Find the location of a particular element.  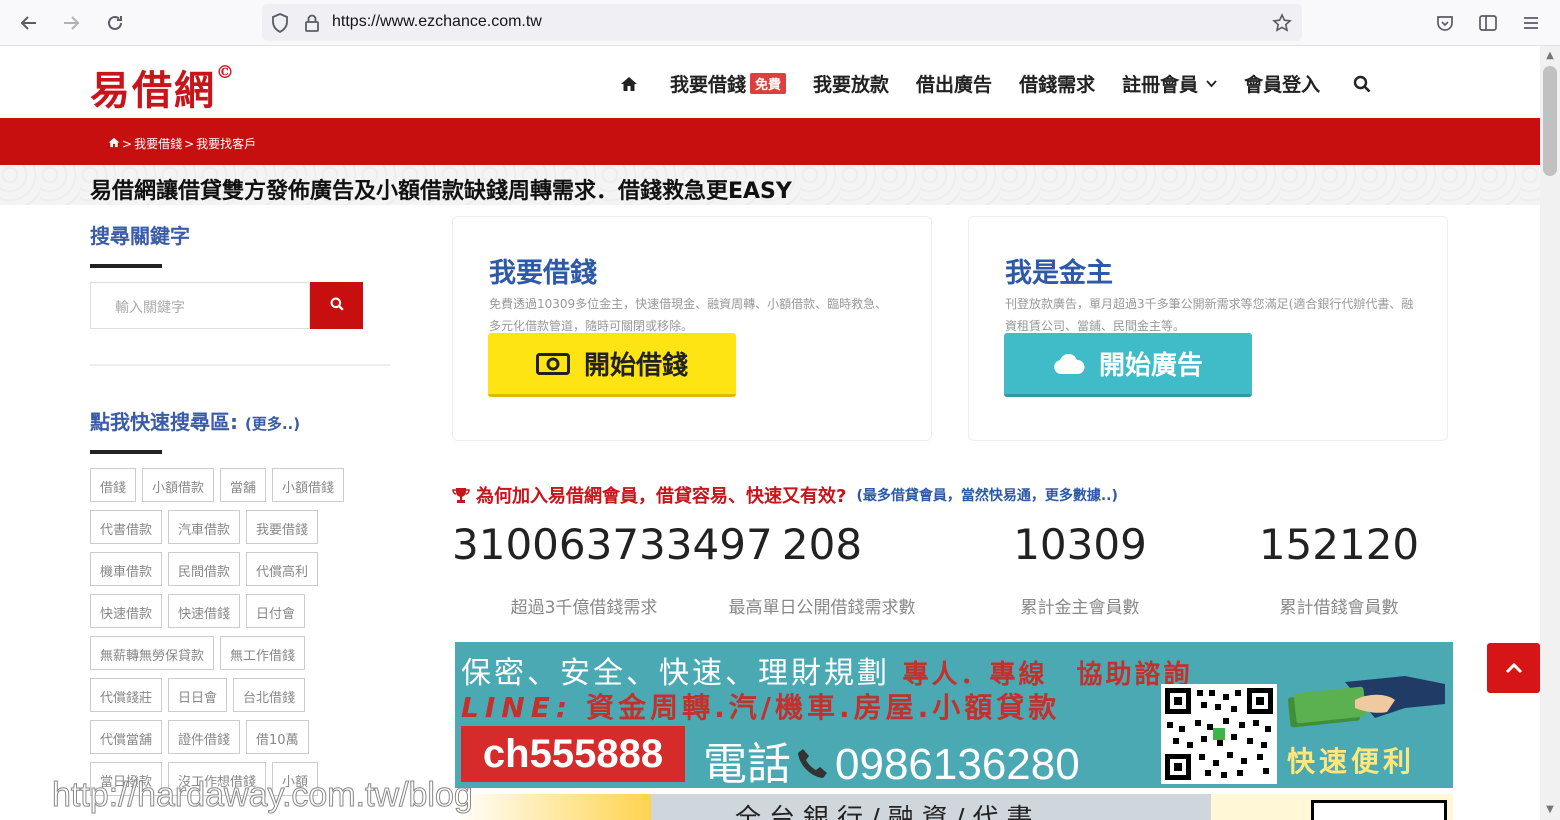

why-join-text: 為何加入易借網會員，借貸容易、快速又有效? is located at coordinates (661, 496).